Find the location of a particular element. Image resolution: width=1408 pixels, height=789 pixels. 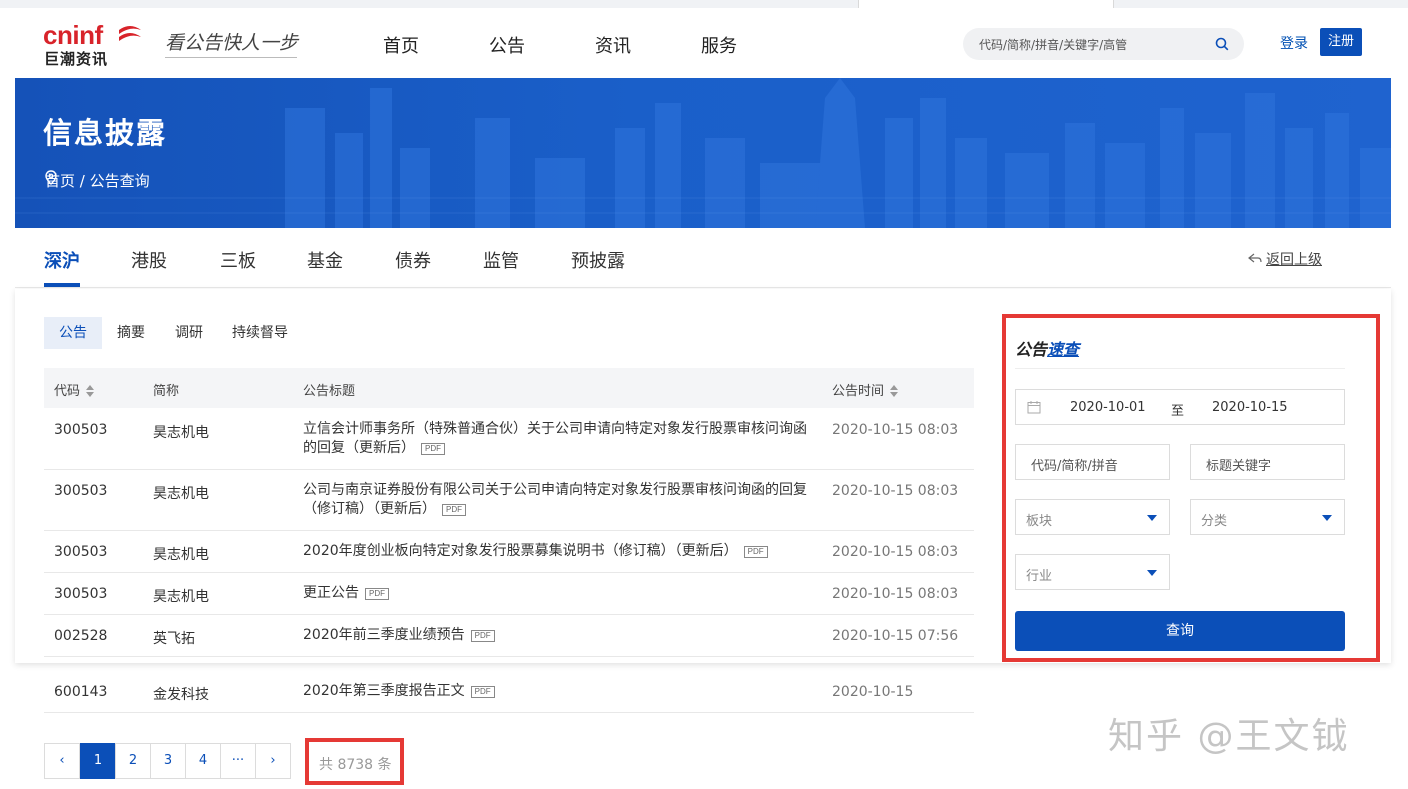

category-select-value: 分类 is located at coordinates (1214, 521).